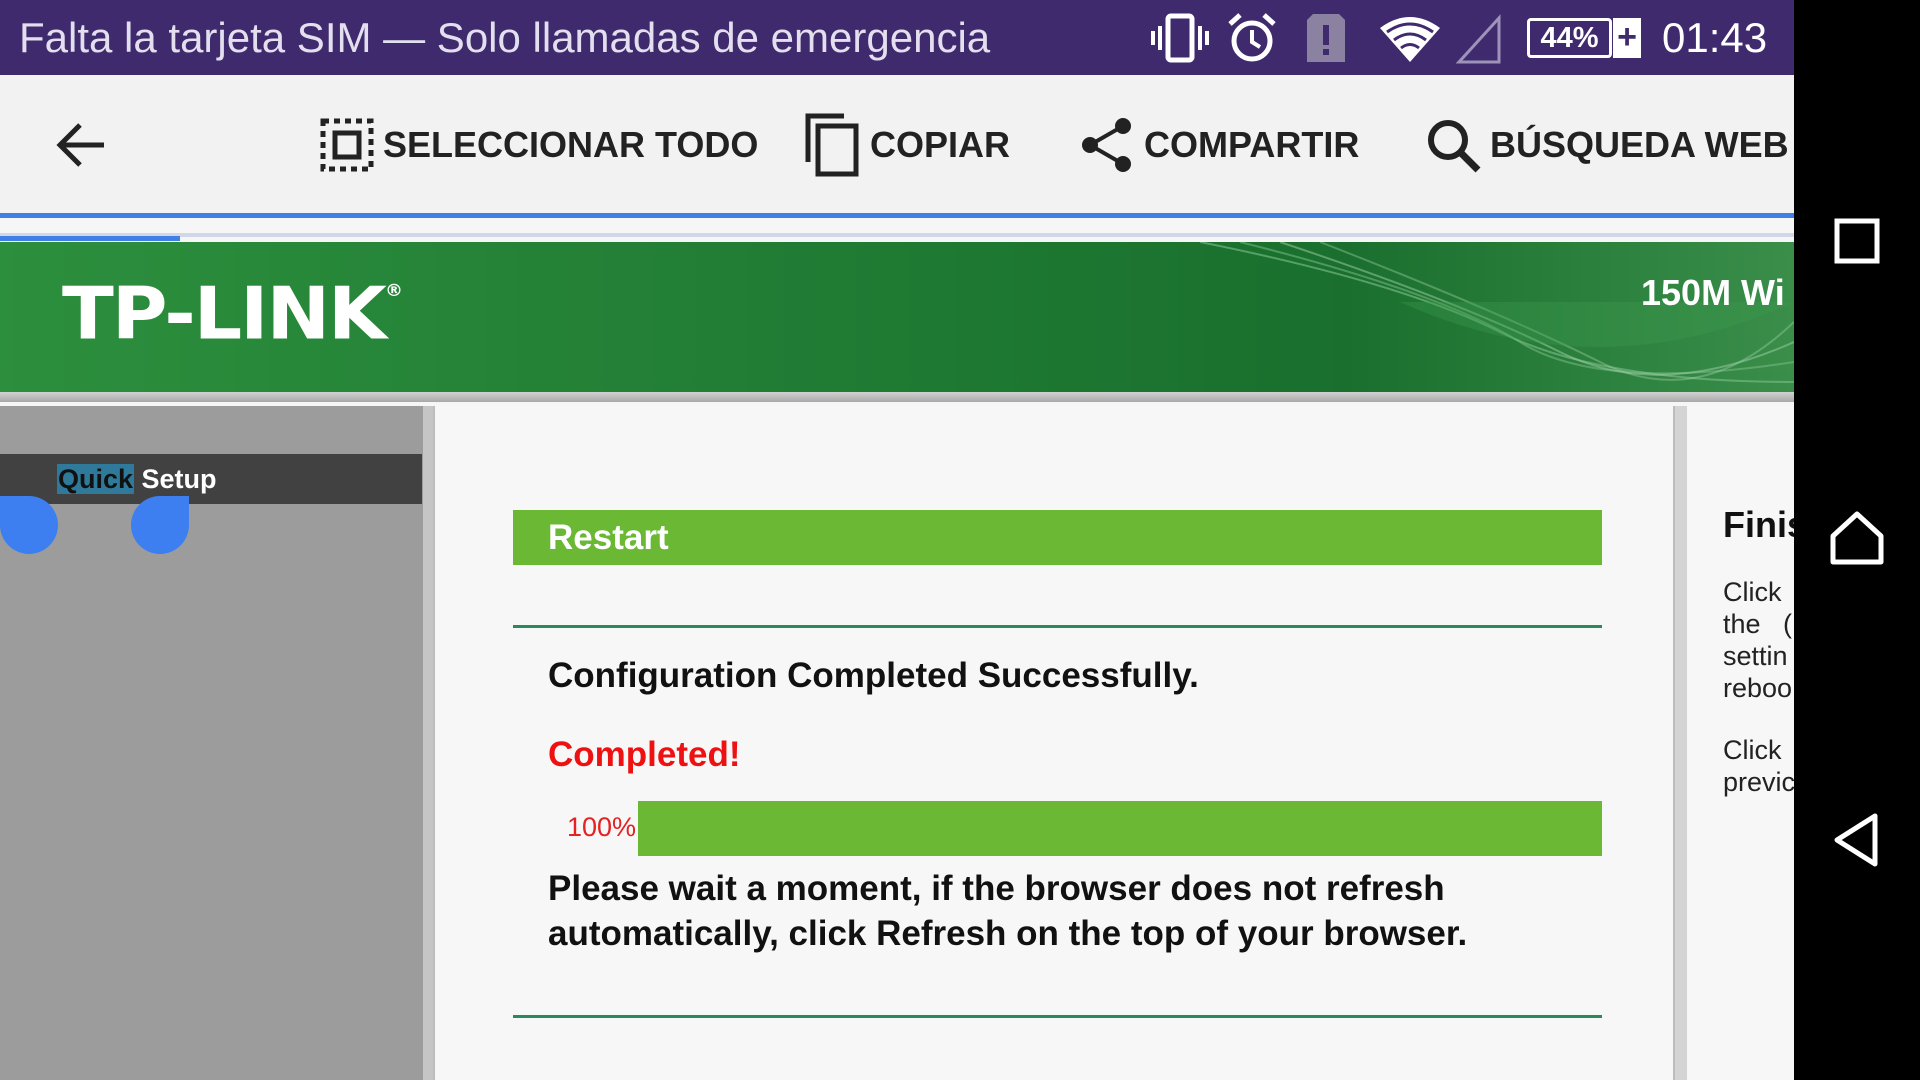 This screenshot has height=1080, width=1920. Describe the element at coordinates (1680, 743) in the screenshot. I see `content-border` at that location.